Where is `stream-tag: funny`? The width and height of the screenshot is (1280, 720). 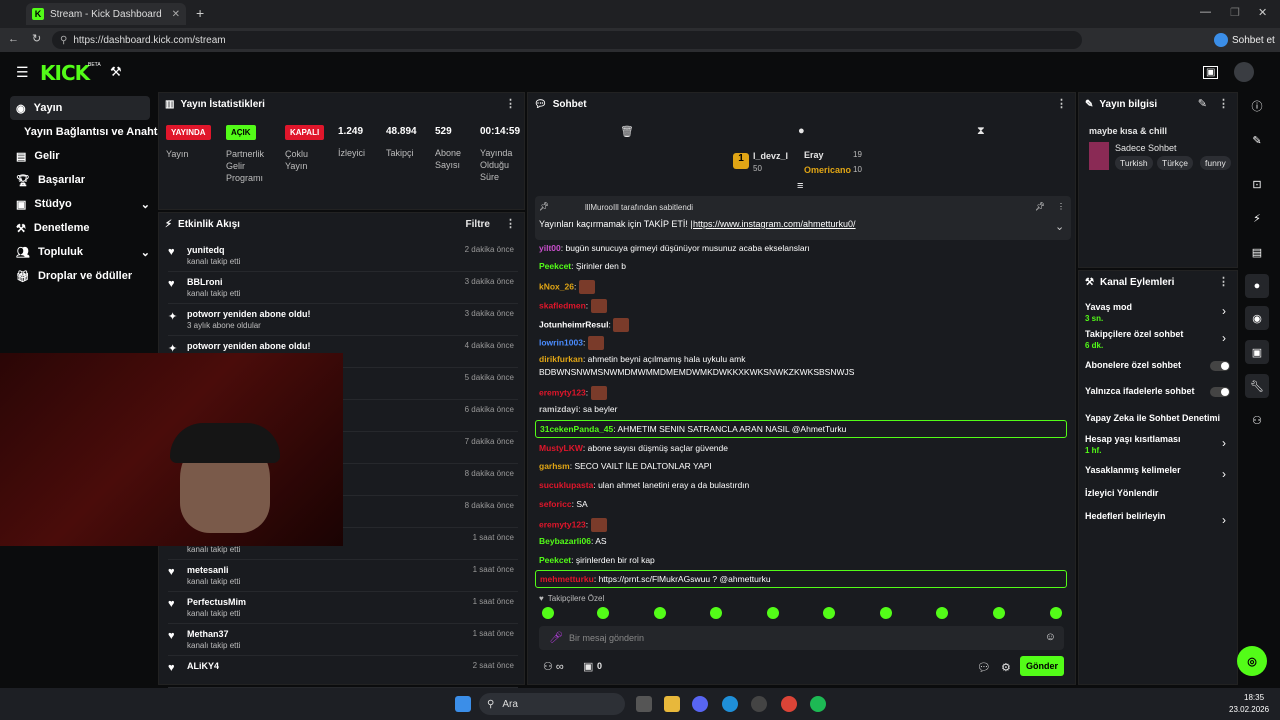
stream-tag: funny is located at coordinates (1215, 163).